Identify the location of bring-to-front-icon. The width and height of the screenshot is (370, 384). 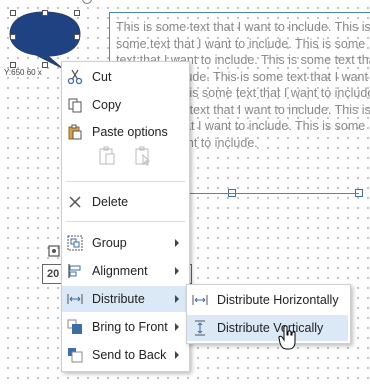
(75, 327).